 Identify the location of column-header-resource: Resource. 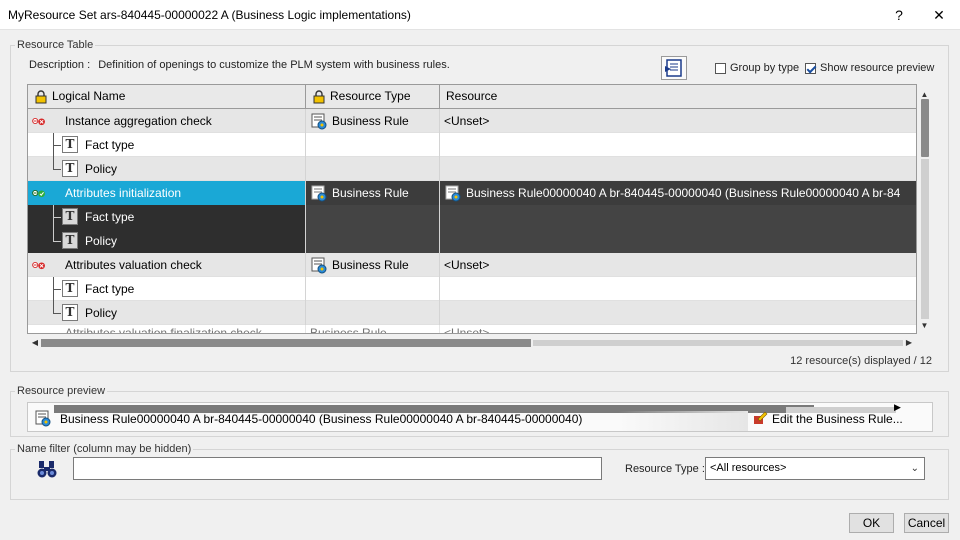
(678, 96).